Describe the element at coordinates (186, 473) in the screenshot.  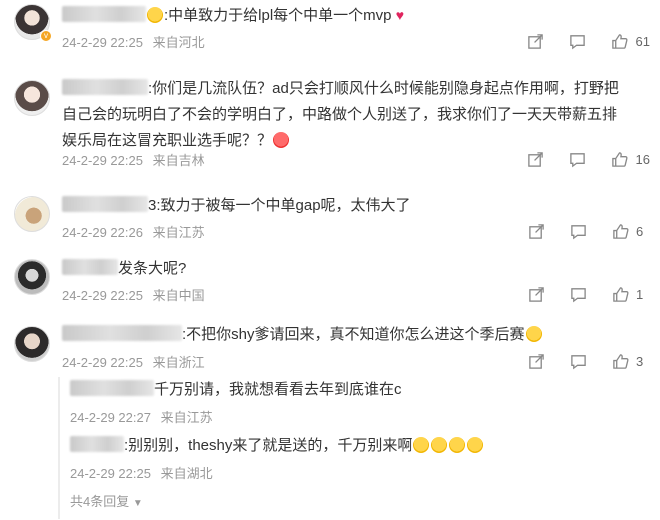
I see `reply-location: 来自湖北` at that location.